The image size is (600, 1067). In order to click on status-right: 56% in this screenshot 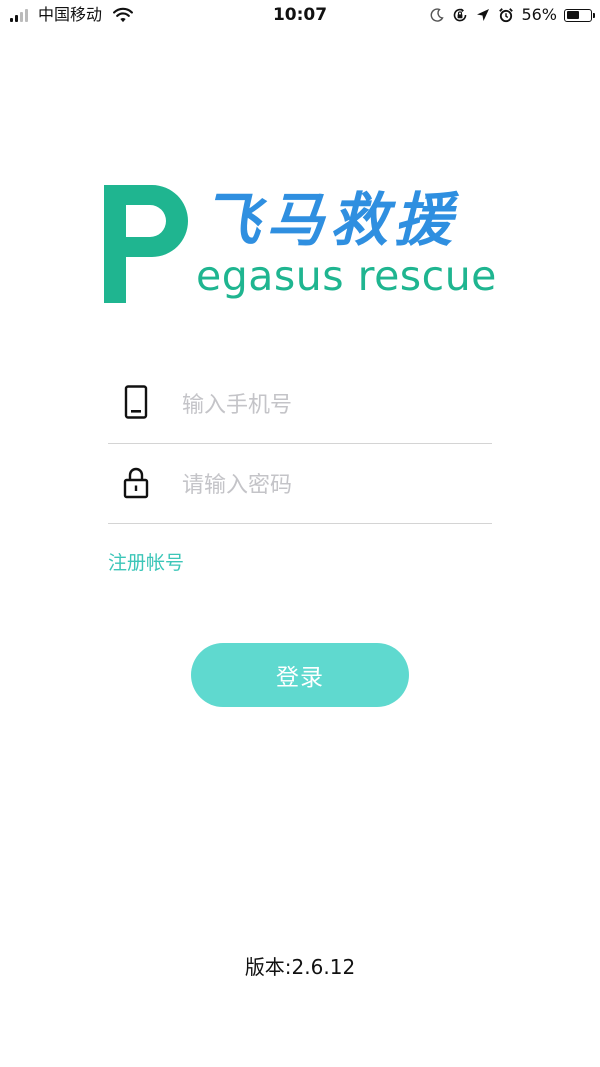, I will do `click(512, 15)`.